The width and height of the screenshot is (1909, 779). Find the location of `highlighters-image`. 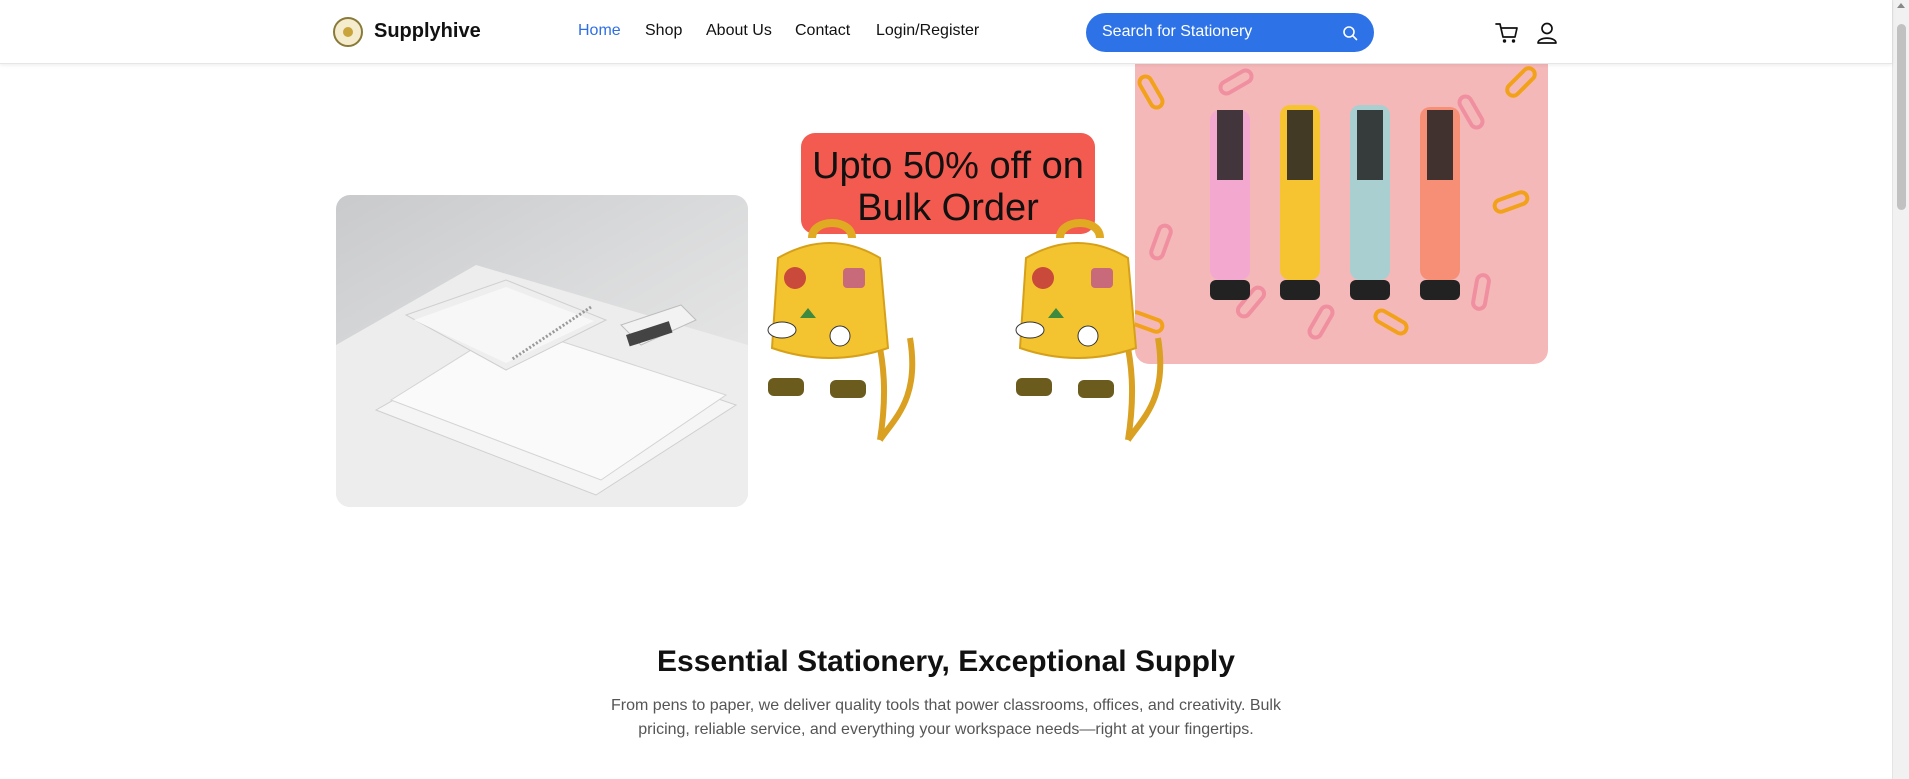

highlighters-image is located at coordinates (1341, 209).